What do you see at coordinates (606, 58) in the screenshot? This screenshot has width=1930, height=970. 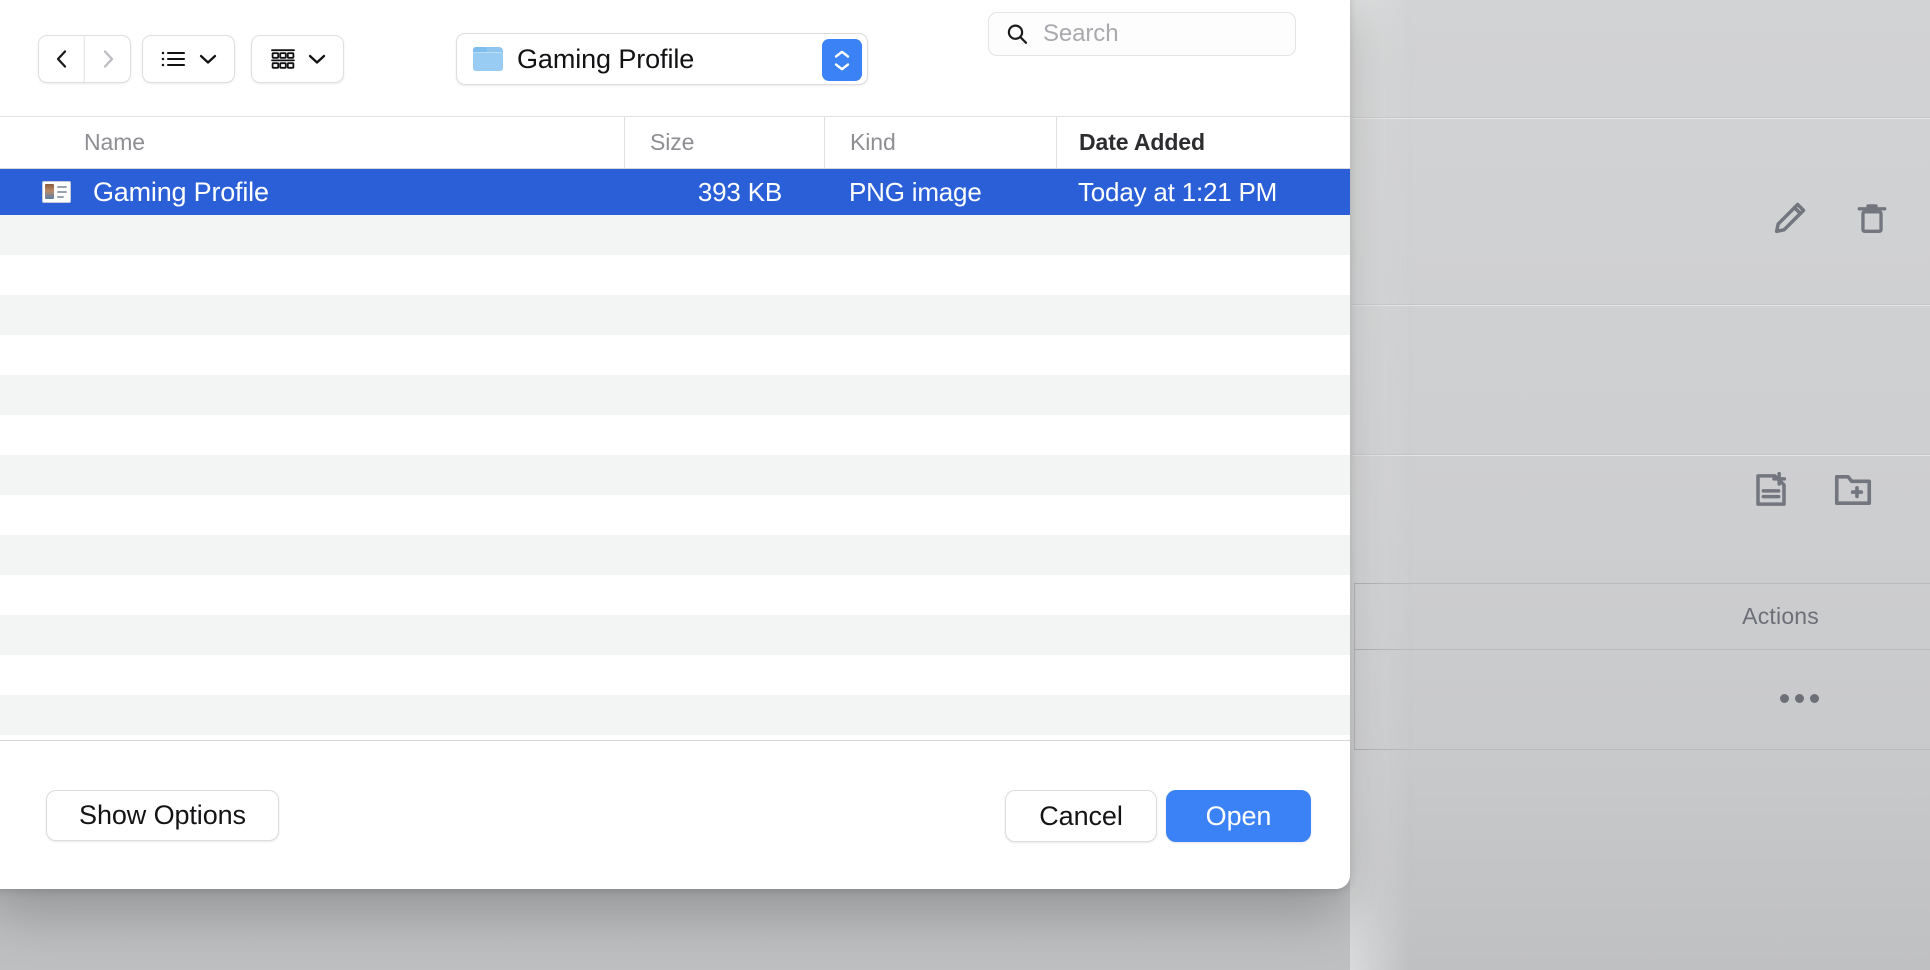 I see `location-label: Gaming Profile` at bounding box center [606, 58].